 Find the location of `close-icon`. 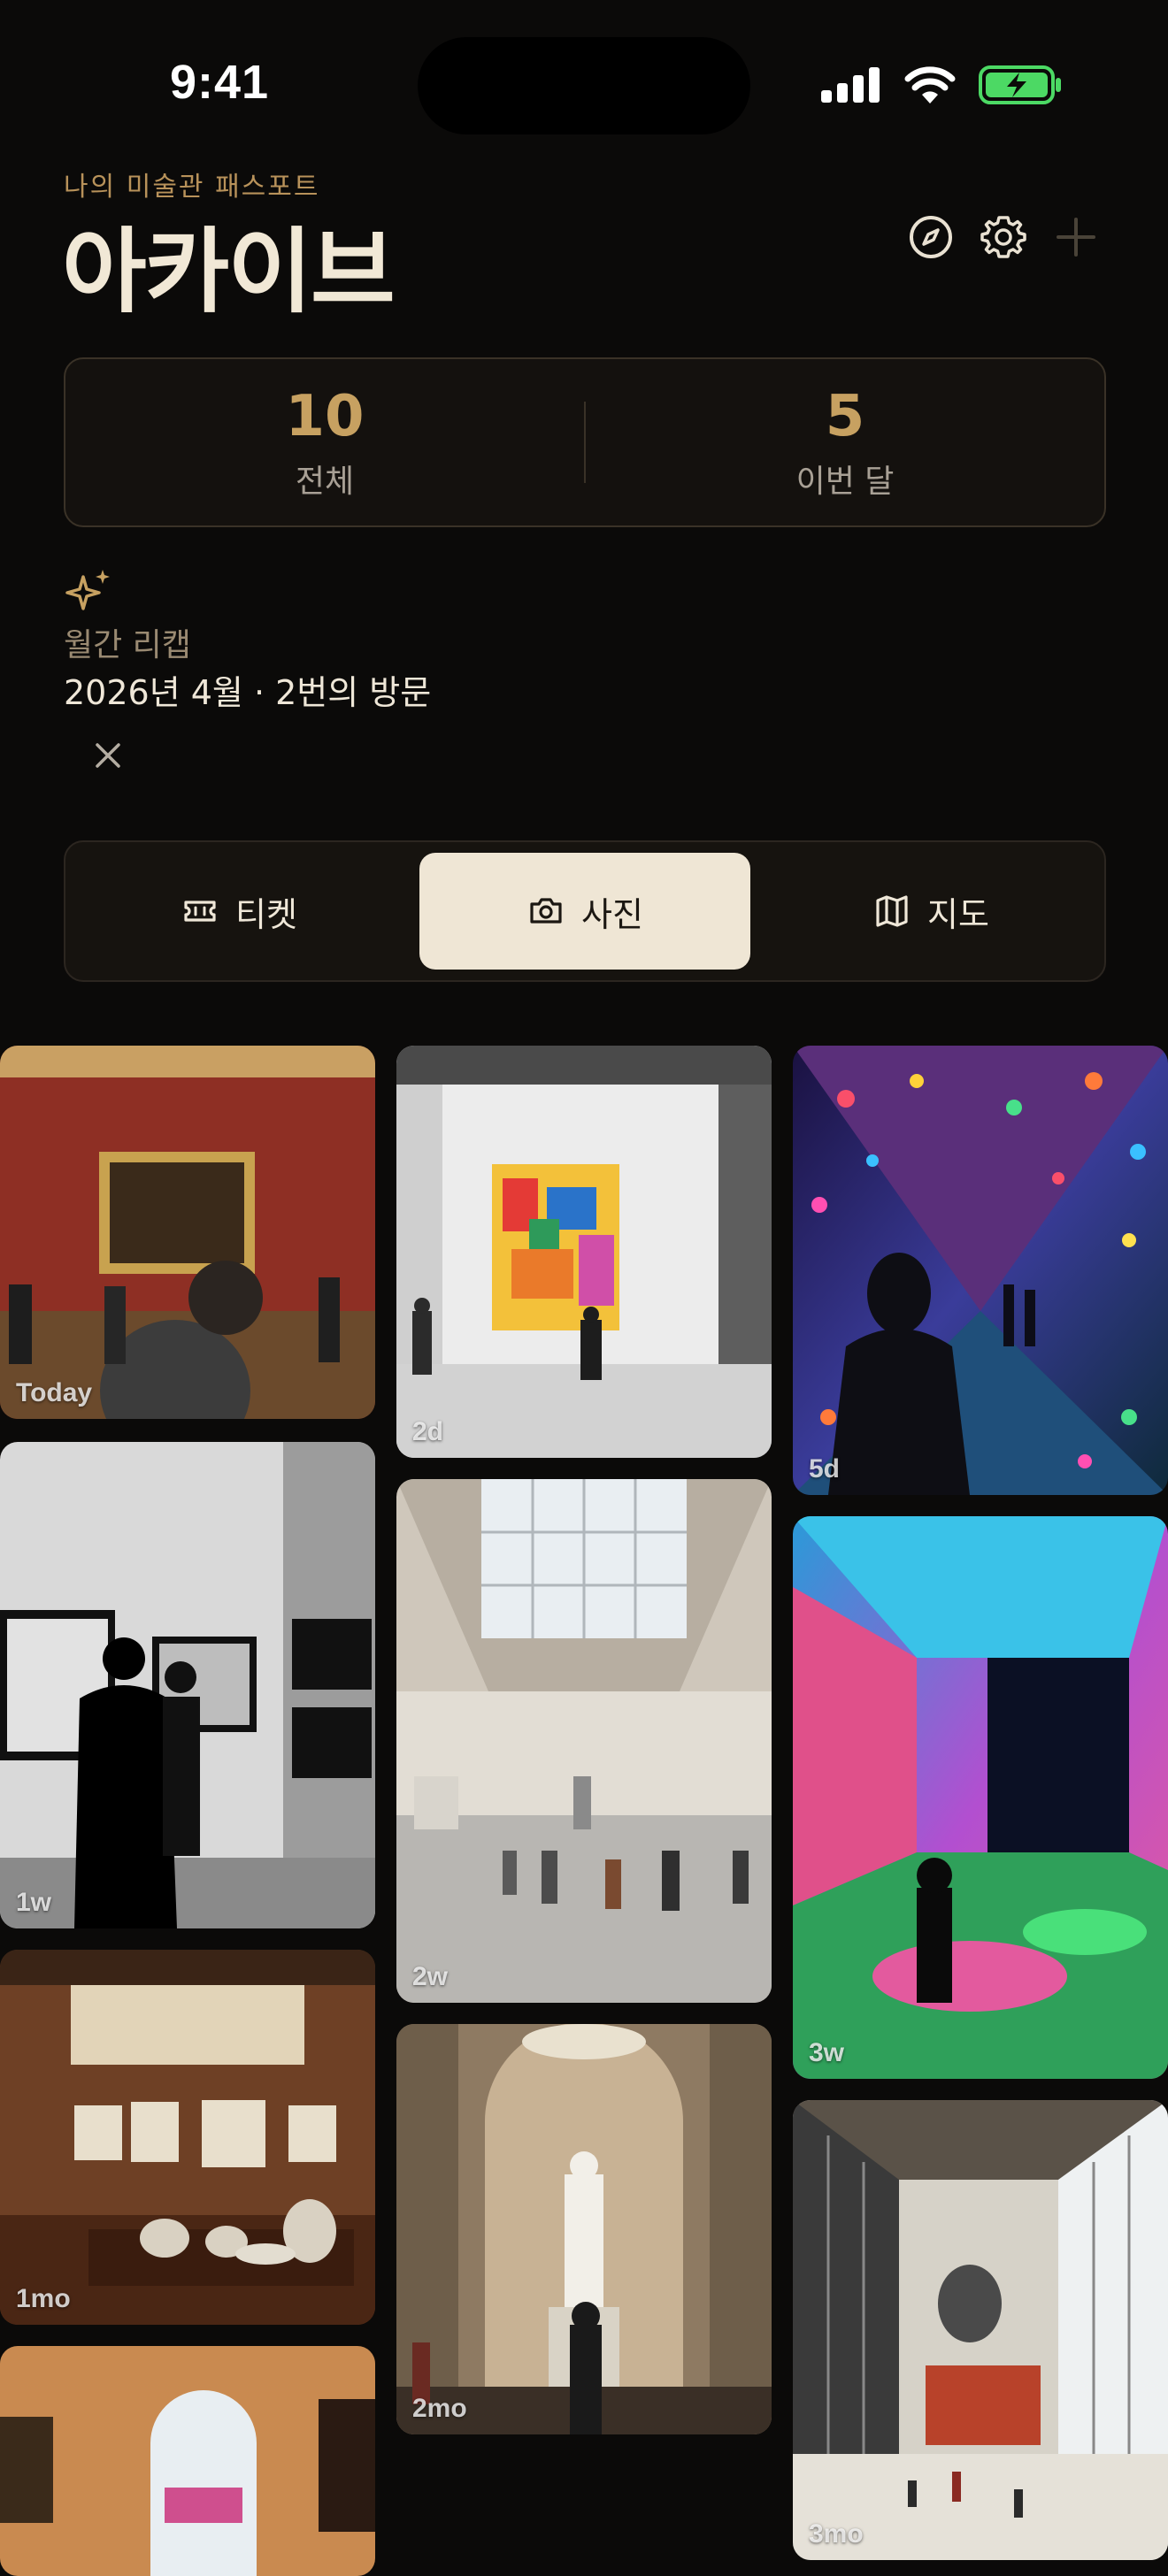

close-icon is located at coordinates (108, 755).